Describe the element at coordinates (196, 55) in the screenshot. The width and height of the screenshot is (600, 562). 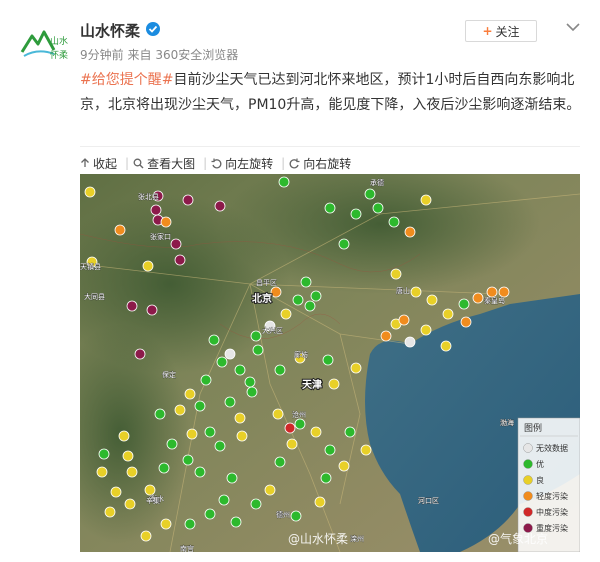
I see `post-source: 360安全浏览器` at that location.